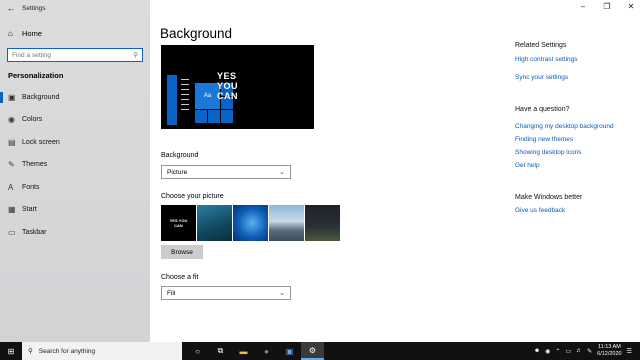  What do you see at coordinates (172, 100) in the screenshot?
I see `preview-taskbar` at bounding box center [172, 100].